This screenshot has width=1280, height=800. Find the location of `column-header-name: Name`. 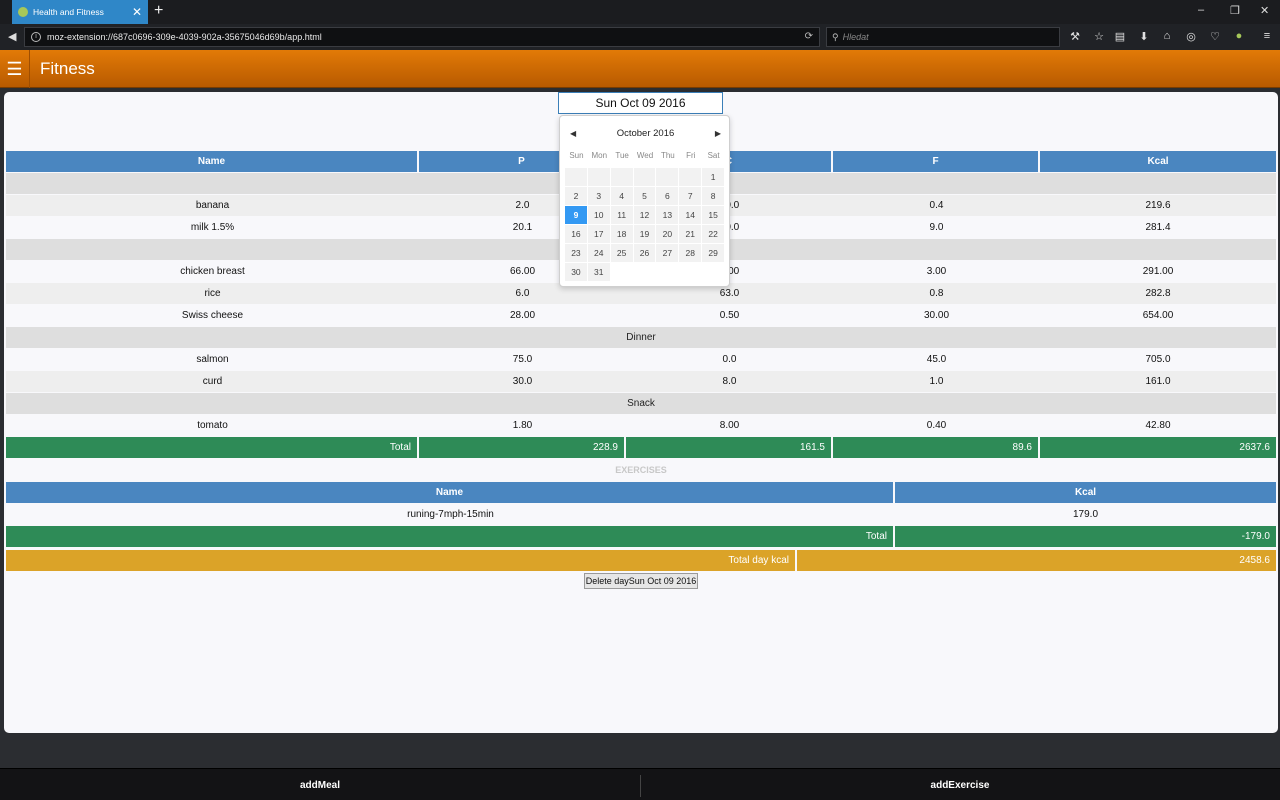

column-header-name: Name is located at coordinates (212, 161).